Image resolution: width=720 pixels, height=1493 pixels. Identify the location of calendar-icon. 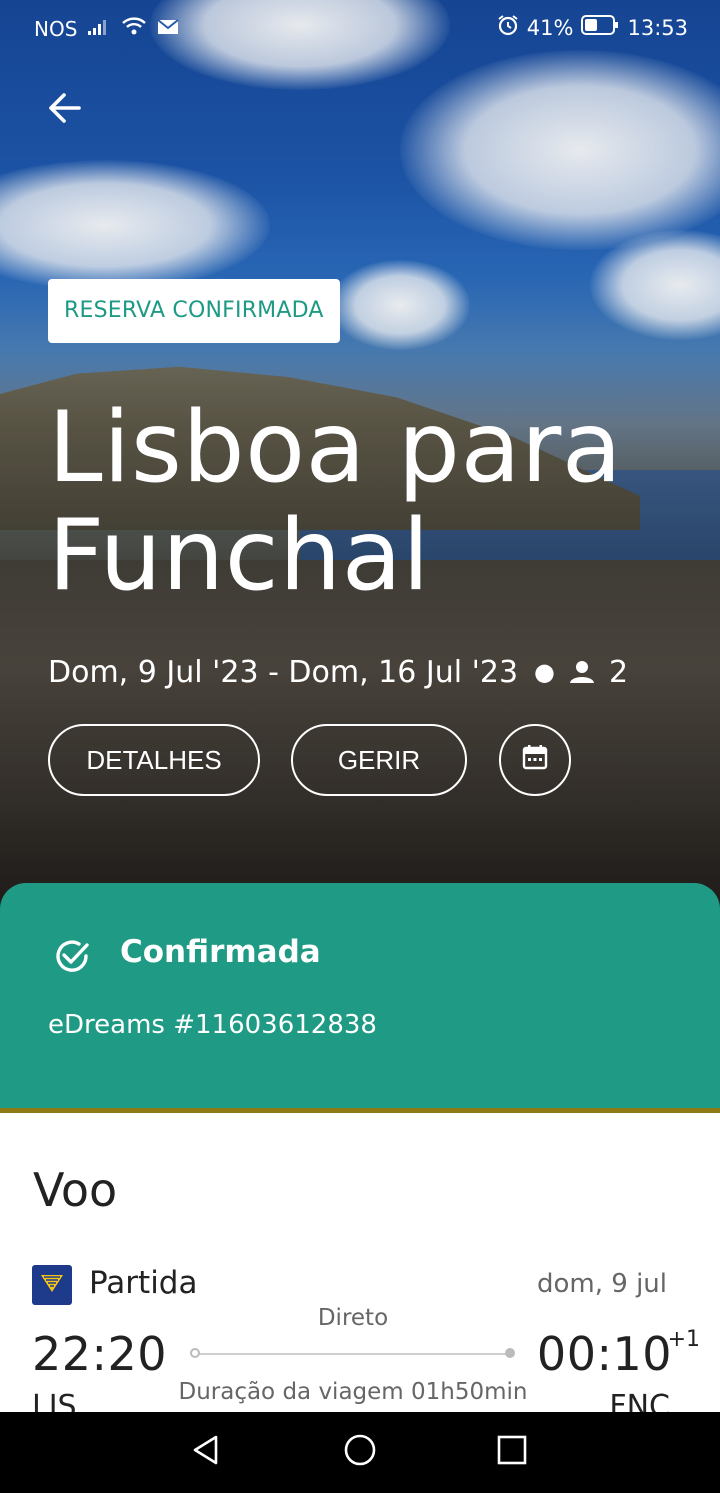
(535, 760).